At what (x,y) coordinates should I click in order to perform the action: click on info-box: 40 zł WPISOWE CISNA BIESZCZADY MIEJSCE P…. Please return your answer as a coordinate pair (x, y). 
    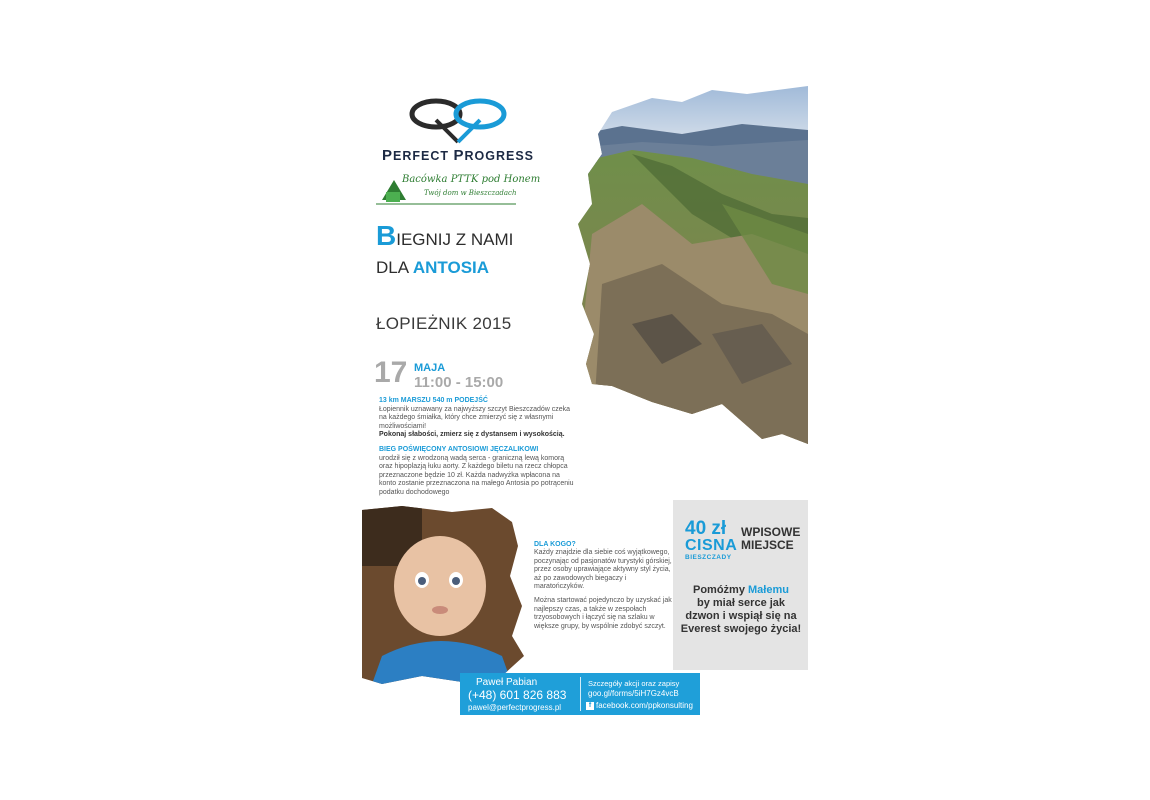
    Looking at the image, I should click on (740, 585).